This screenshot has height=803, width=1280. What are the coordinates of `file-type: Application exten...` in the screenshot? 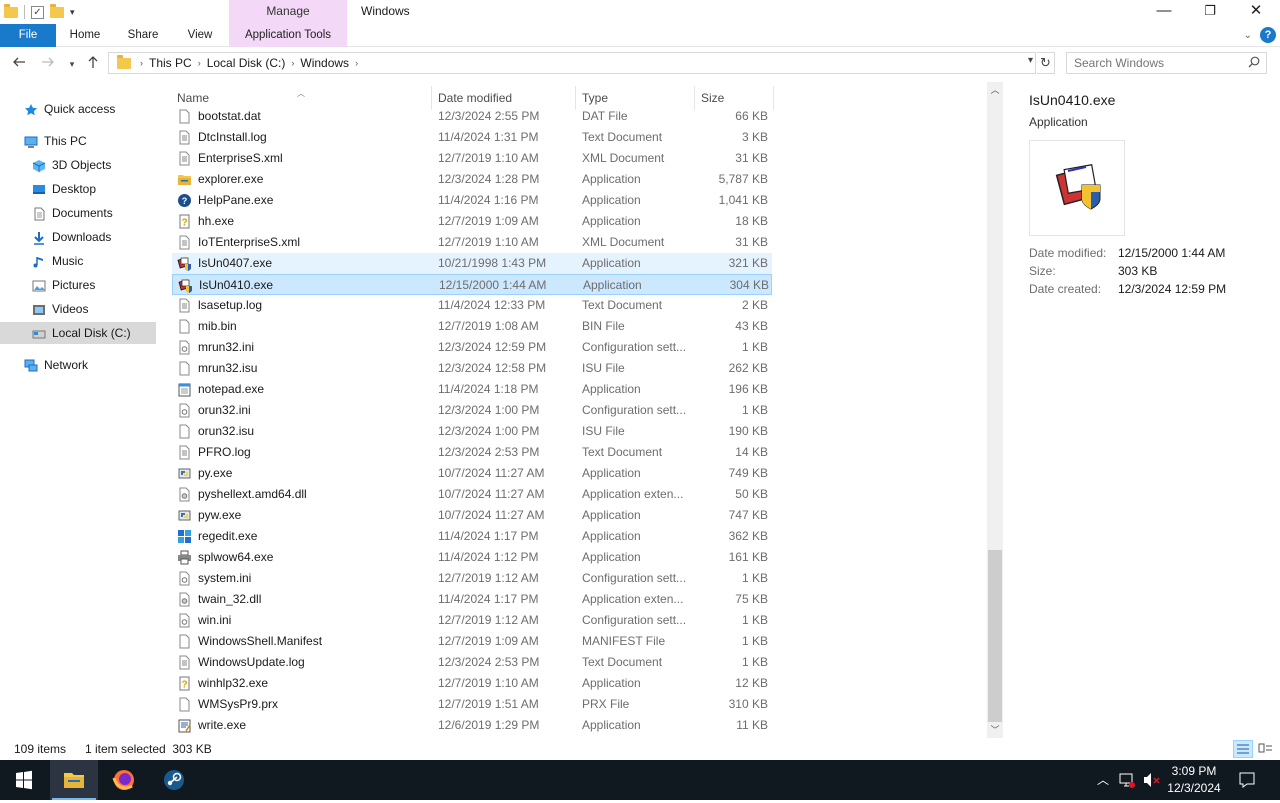 It's located at (633, 494).